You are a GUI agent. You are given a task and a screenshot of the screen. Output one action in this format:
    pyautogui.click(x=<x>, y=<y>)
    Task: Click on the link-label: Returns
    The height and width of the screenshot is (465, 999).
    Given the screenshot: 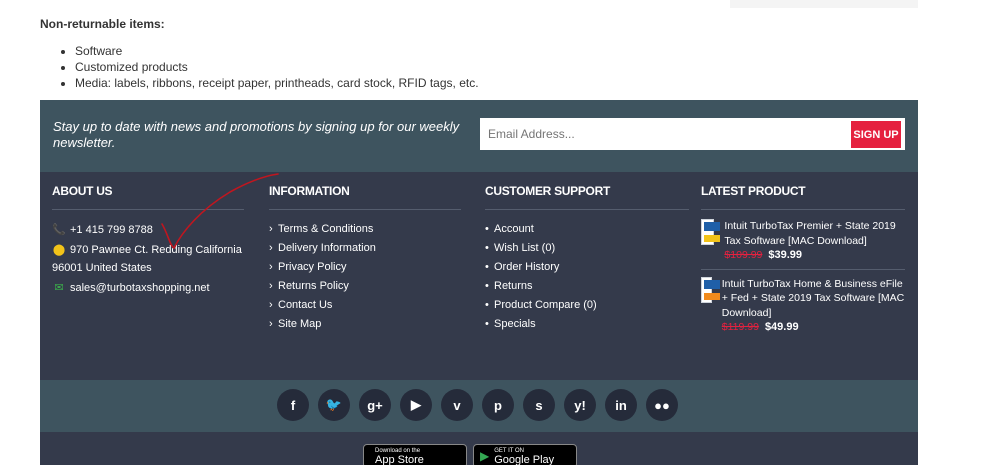 What is the action you would take?
    pyautogui.click(x=513, y=286)
    